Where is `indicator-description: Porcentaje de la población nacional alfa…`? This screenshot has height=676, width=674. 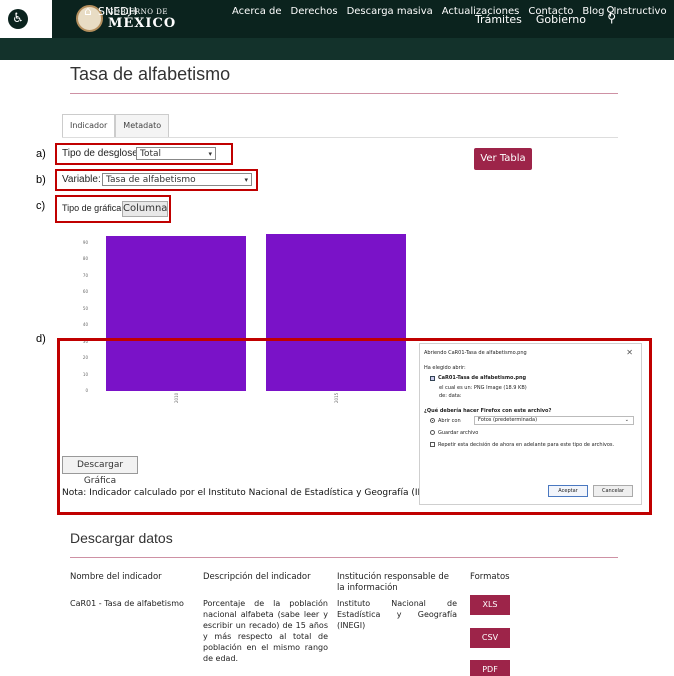
indicator-description: Porcentaje de la población nacional alfa… is located at coordinates (265, 631).